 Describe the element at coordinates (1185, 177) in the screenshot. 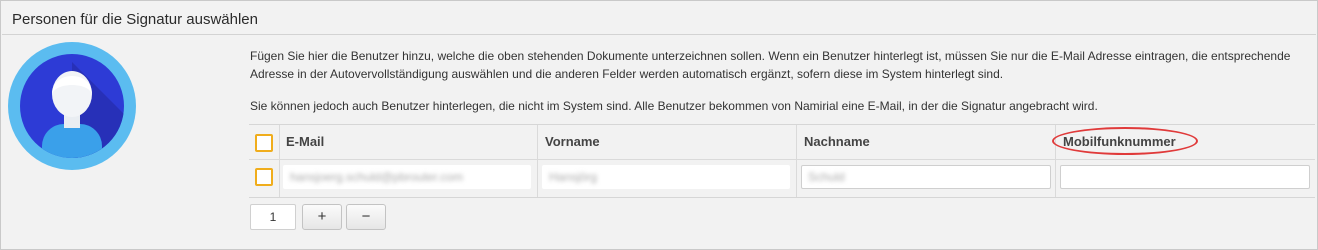

I see `mobilfunknummer-field` at that location.